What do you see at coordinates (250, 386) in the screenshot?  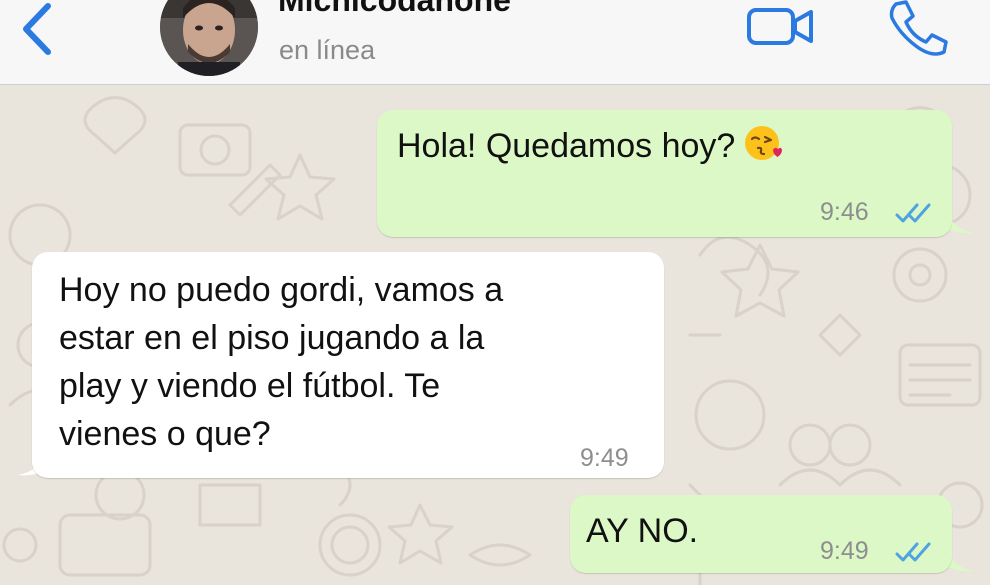 I see `message-line: play y viendo el fútbol. Te` at bounding box center [250, 386].